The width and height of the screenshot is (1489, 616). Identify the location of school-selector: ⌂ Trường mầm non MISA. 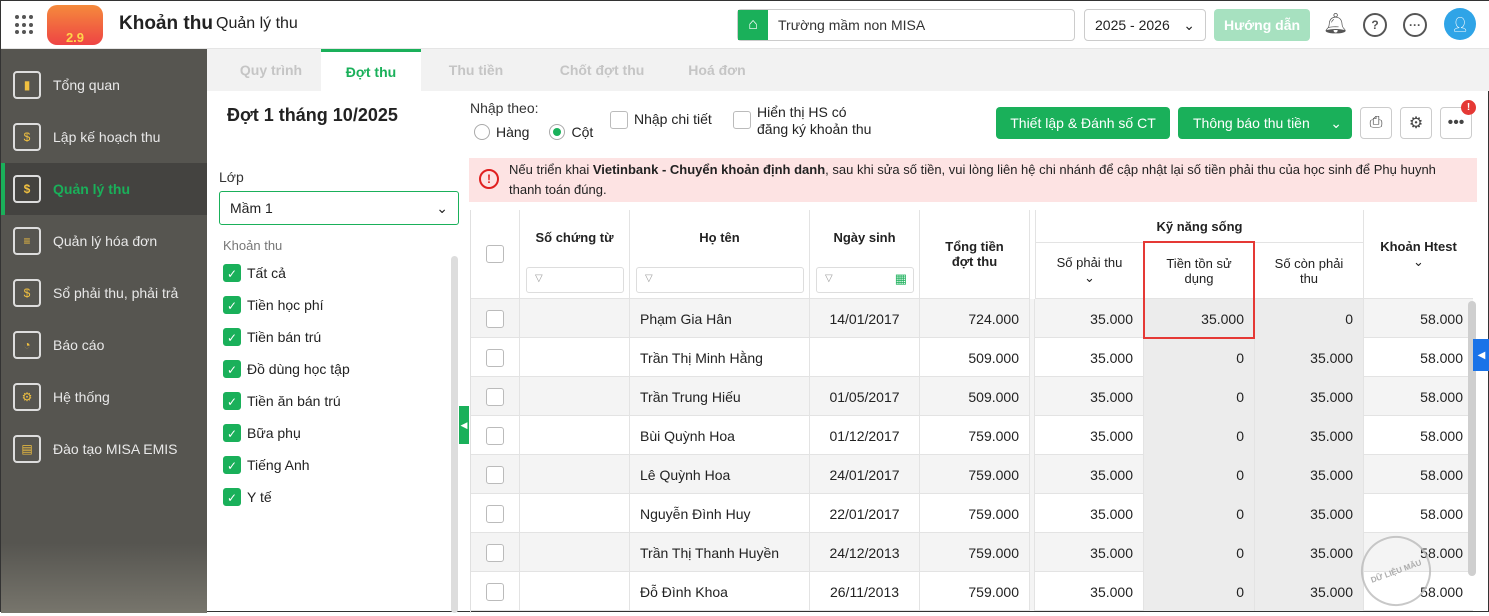
(906, 25).